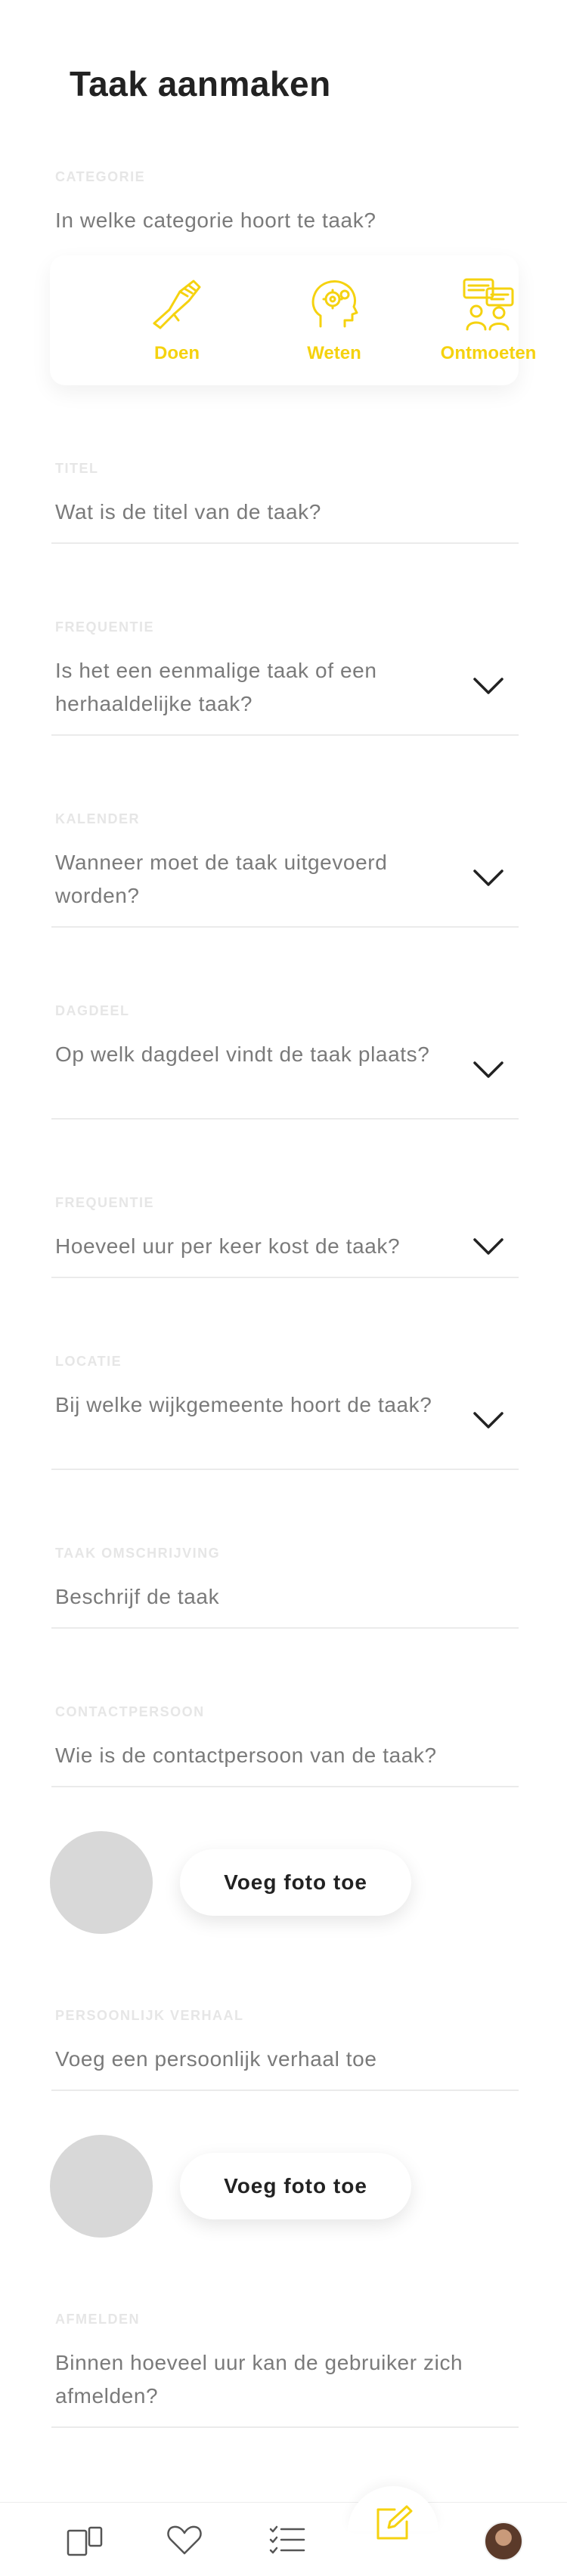 This screenshot has width=567, height=2576. Describe the element at coordinates (295, 2186) in the screenshot. I see `verhaal-add-photo-button: Voeg foto toe` at that location.